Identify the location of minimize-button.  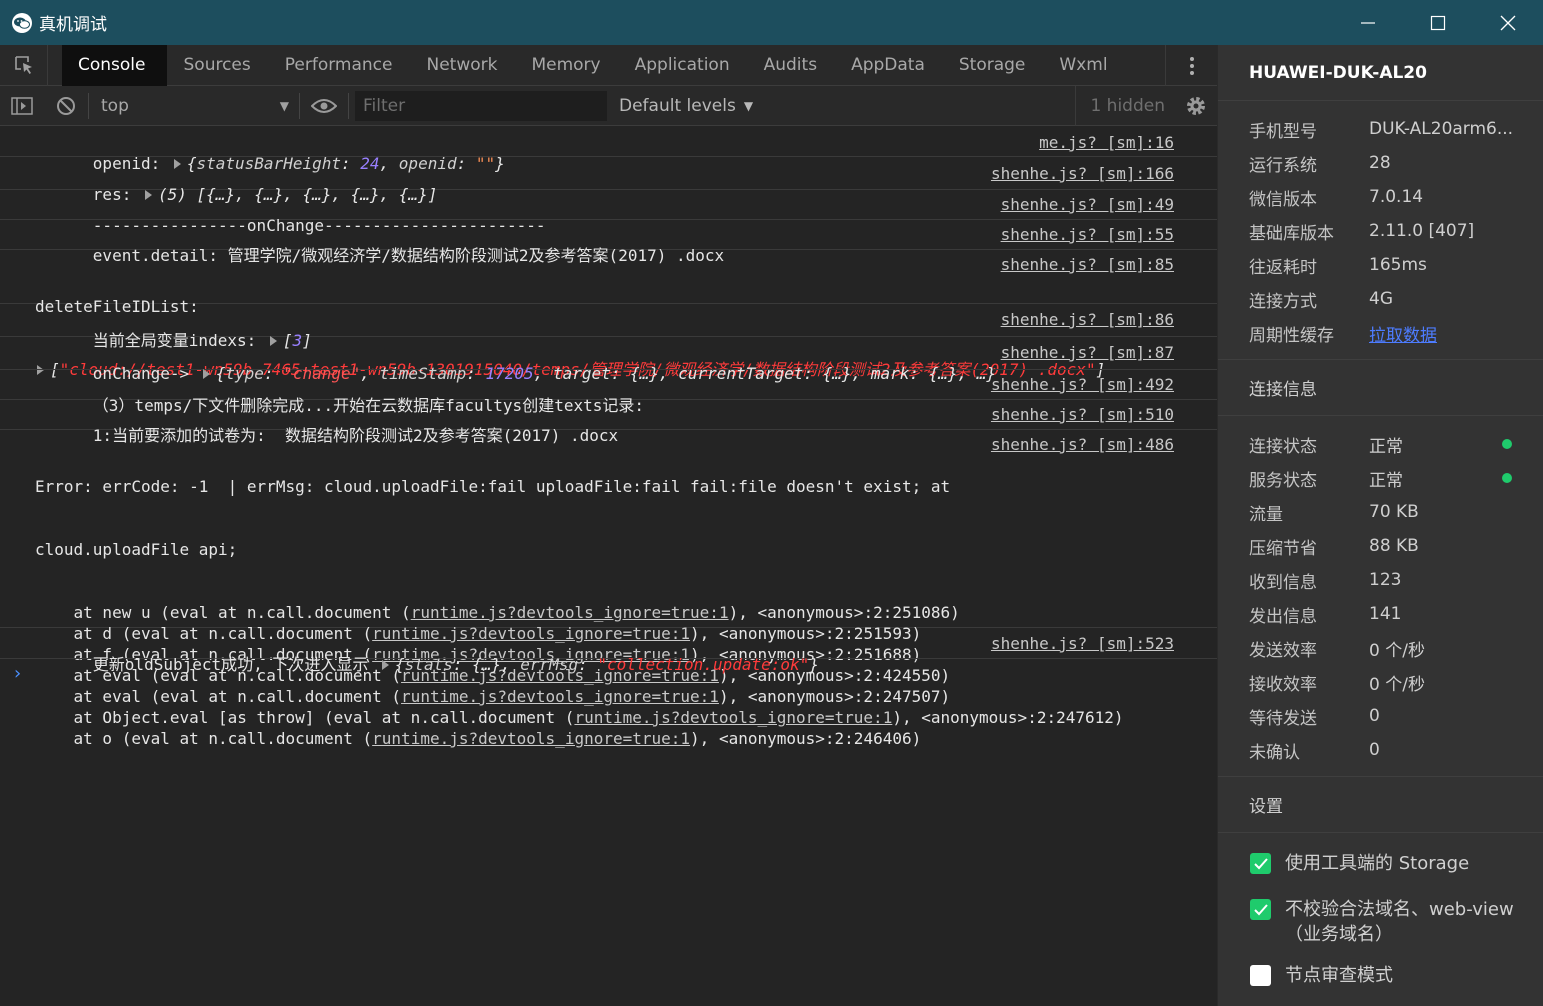
(1368, 22).